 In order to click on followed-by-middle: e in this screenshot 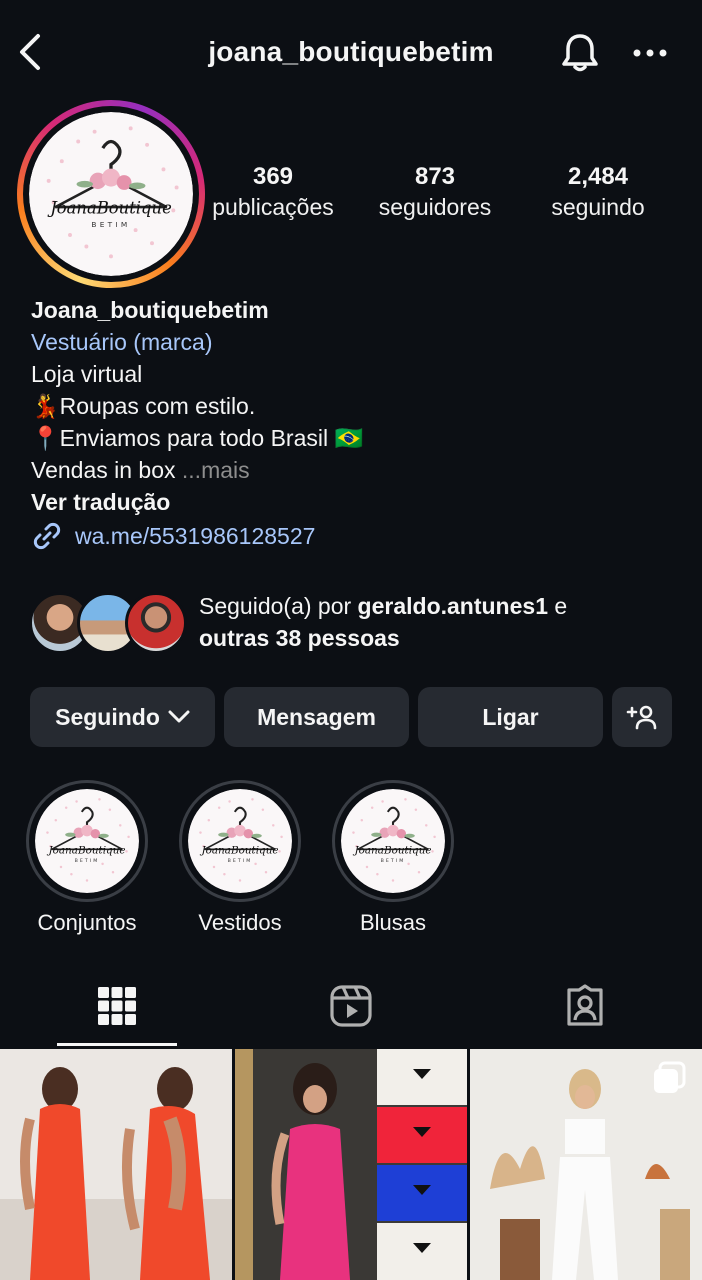, I will do `click(557, 606)`.